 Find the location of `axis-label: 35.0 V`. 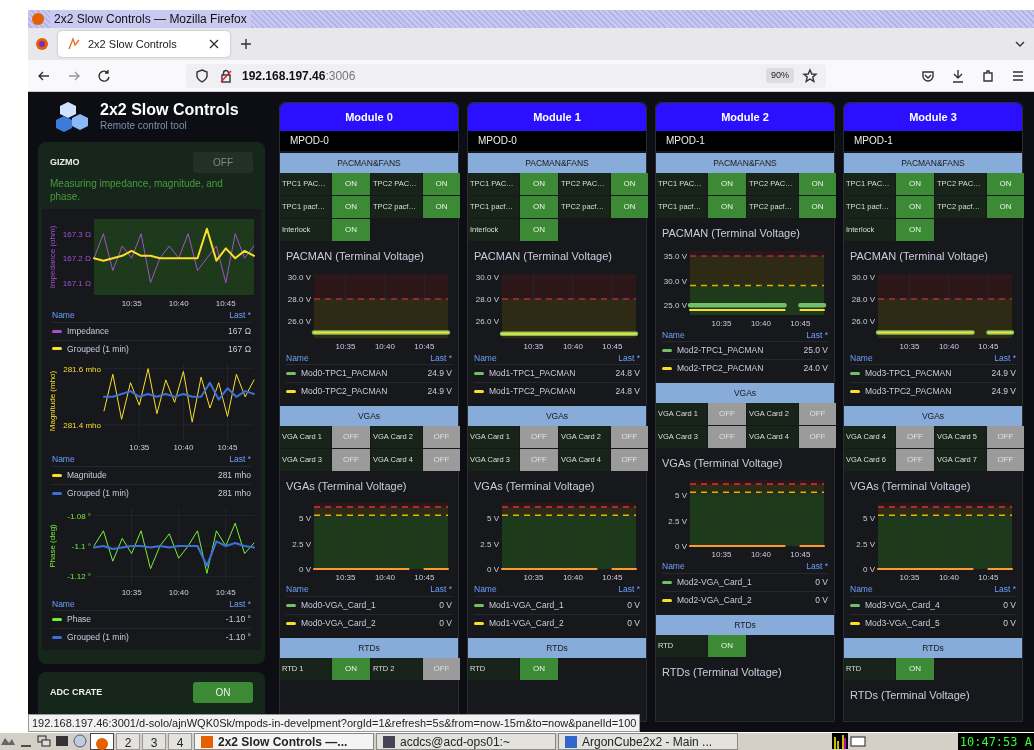

axis-label: 35.0 V is located at coordinates (675, 256).